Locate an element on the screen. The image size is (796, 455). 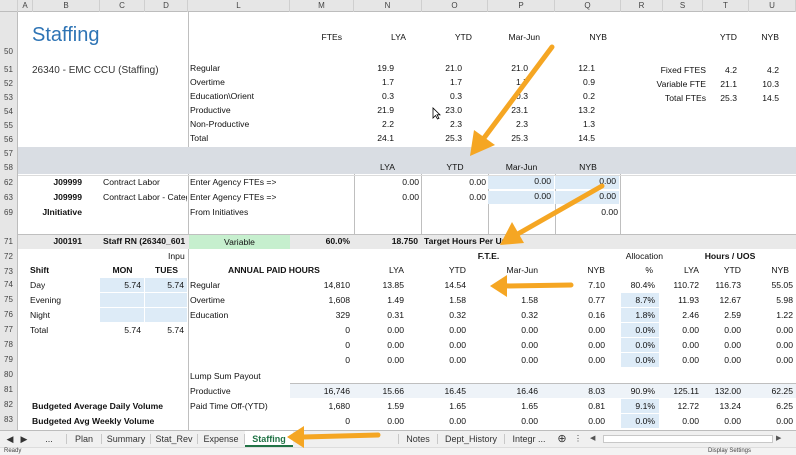
cell: 132.00 is located at coordinates (722, 391).